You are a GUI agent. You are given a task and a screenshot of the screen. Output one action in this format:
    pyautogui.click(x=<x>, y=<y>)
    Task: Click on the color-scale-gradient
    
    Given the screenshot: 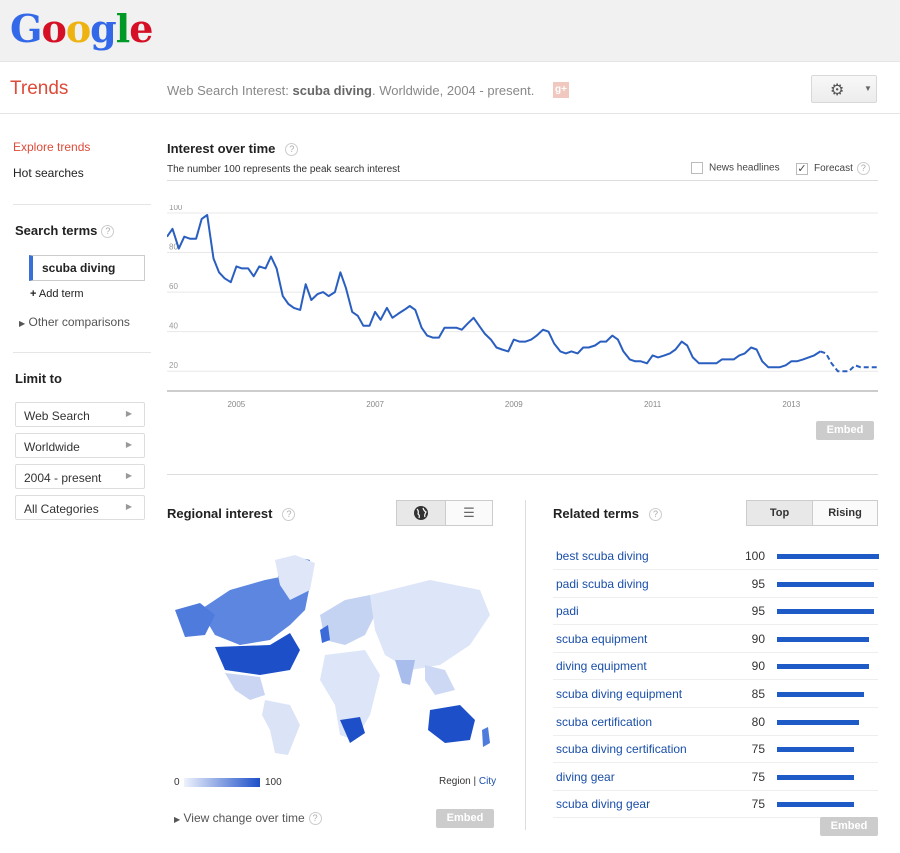 What is the action you would take?
    pyautogui.click(x=222, y=782)
    